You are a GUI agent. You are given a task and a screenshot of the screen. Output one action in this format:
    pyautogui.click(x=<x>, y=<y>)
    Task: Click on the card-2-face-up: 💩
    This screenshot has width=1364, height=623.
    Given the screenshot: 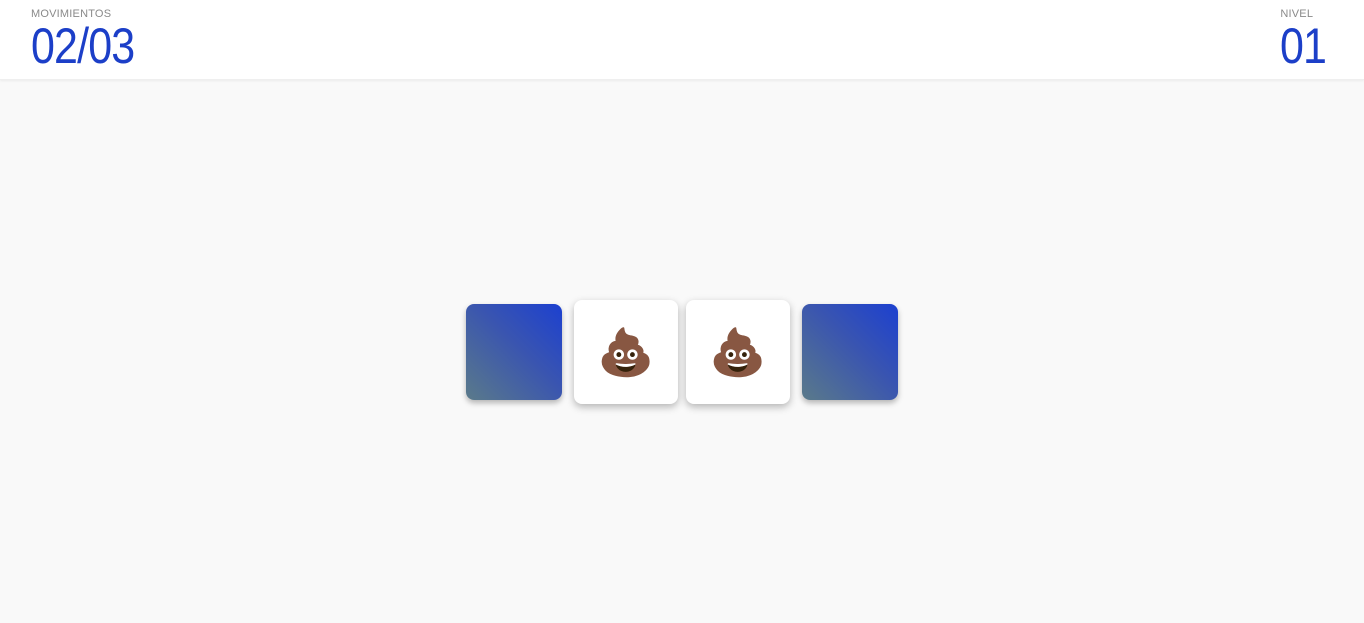 What is the action you would take?
    pyautogui.click(x=626, y=352)
    